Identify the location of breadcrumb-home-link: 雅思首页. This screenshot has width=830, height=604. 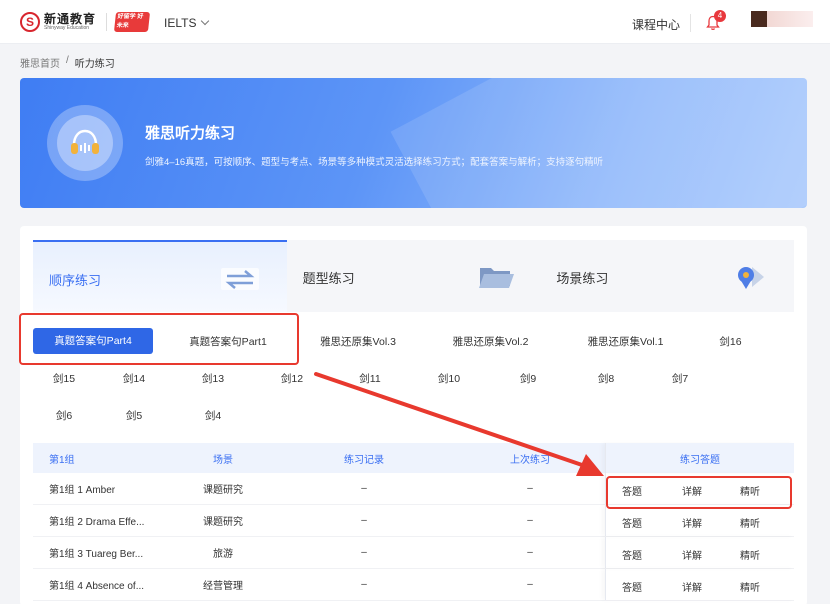
(40, 62).